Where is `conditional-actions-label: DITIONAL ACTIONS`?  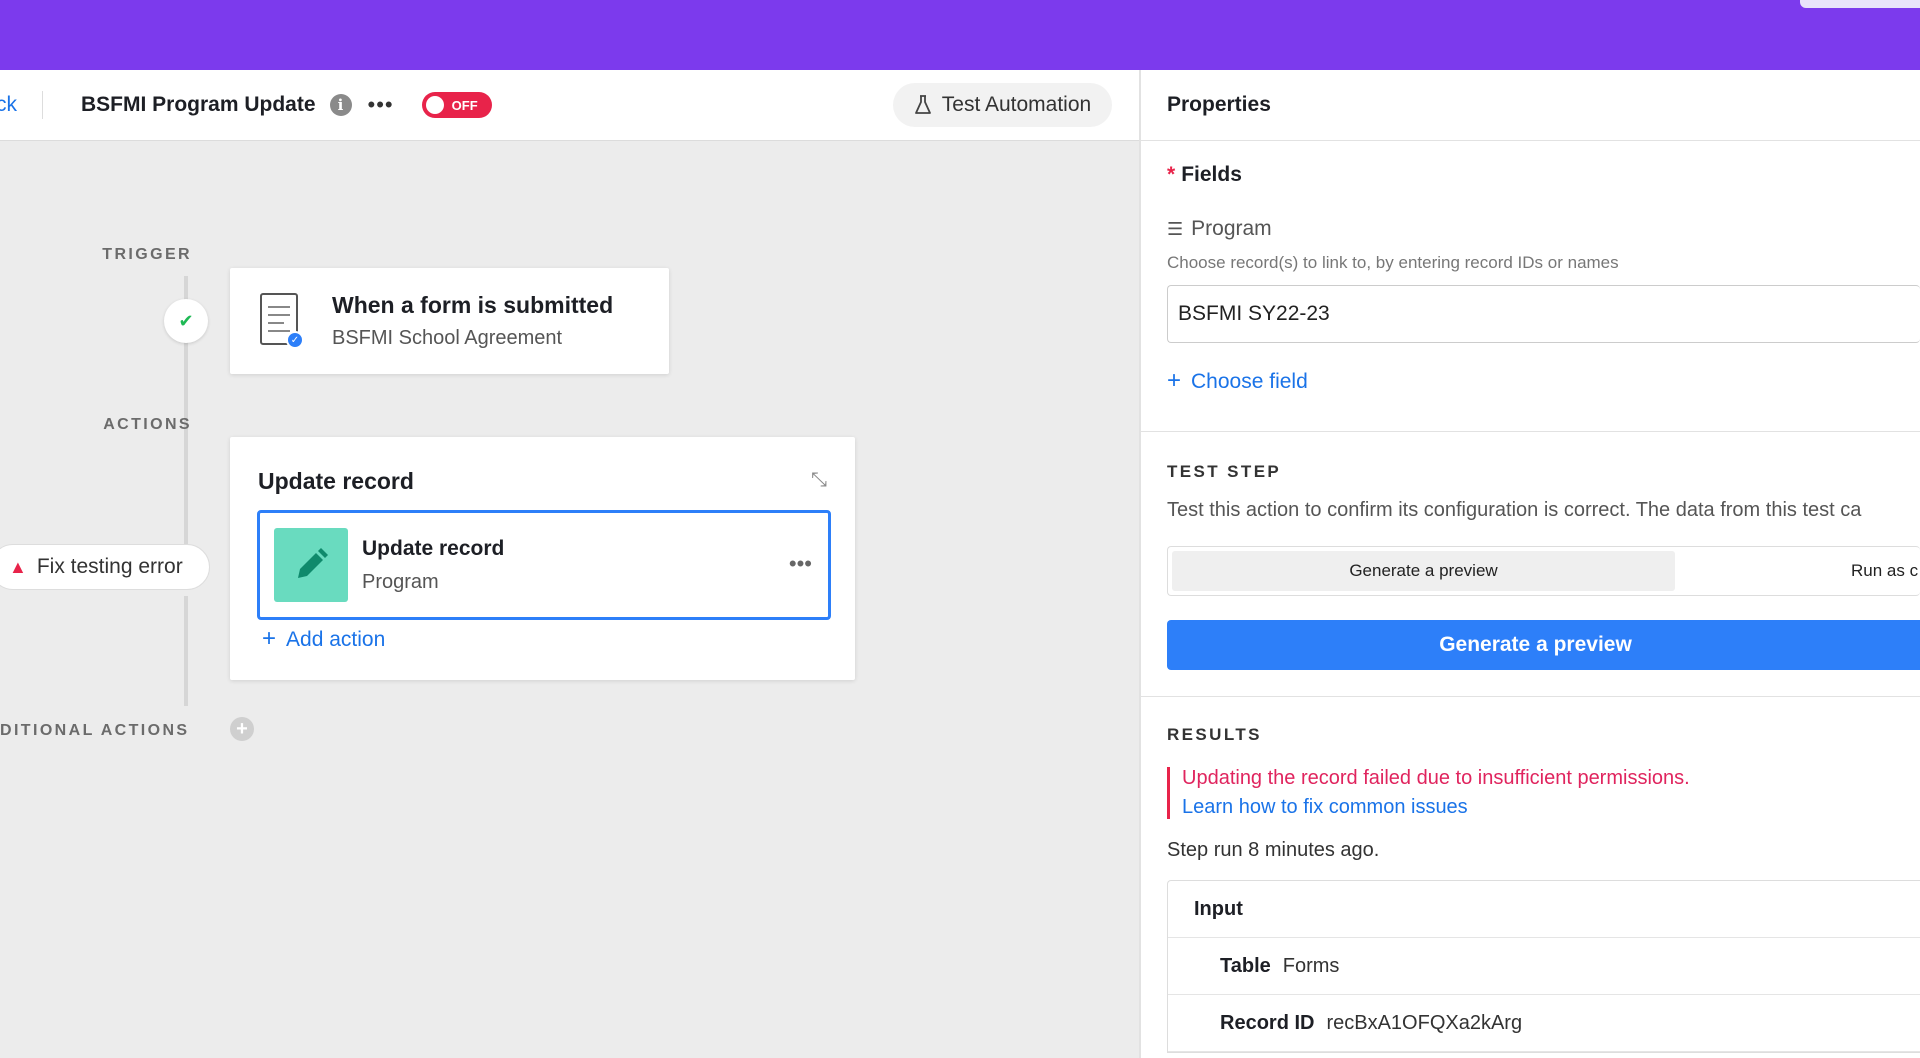 conditional-actions-label: DITIONAL ACTIONS is located at coordinates (95, 730).